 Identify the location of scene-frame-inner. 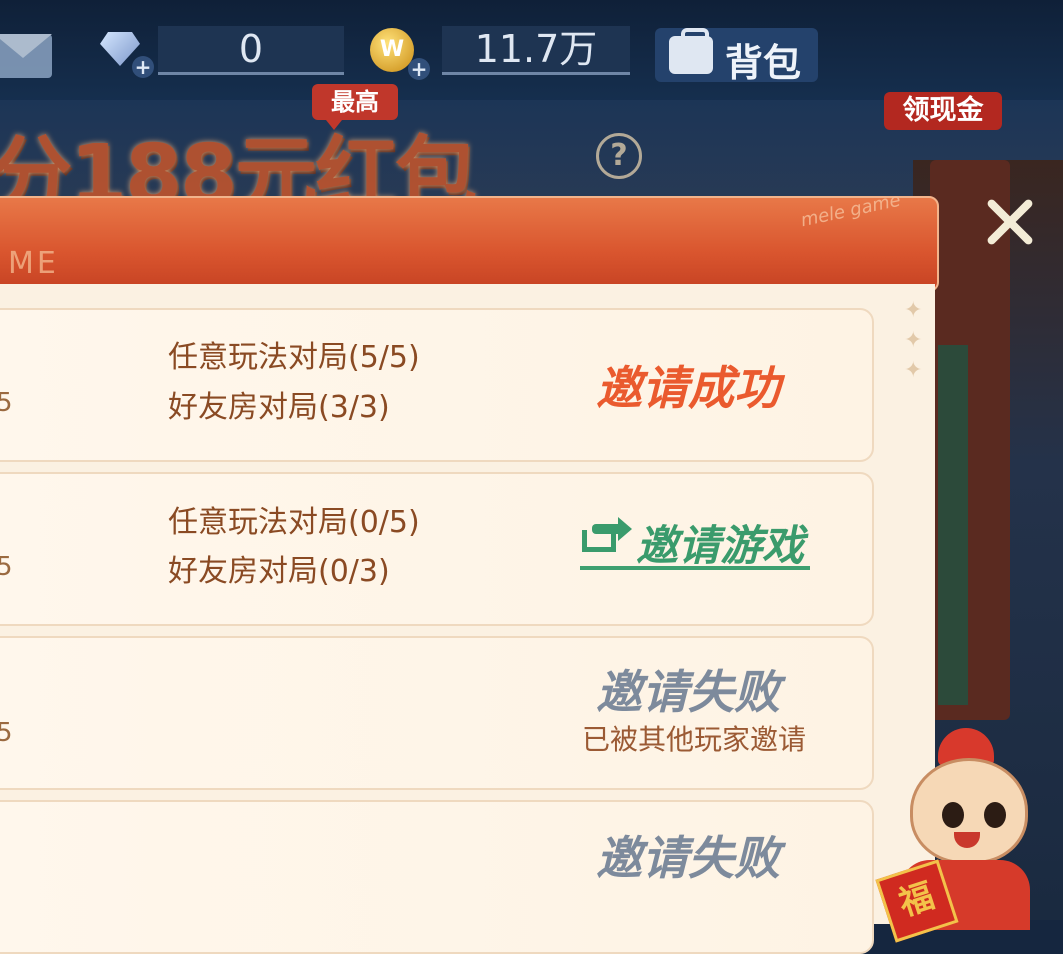
(953, 525).